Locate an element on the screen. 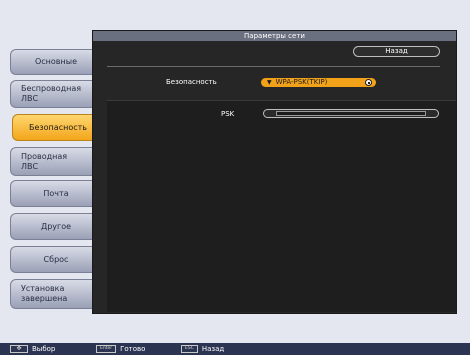  sidebar-item-wireless-lan: Беспроводная ЛВС is located at coordinates (55, 94).